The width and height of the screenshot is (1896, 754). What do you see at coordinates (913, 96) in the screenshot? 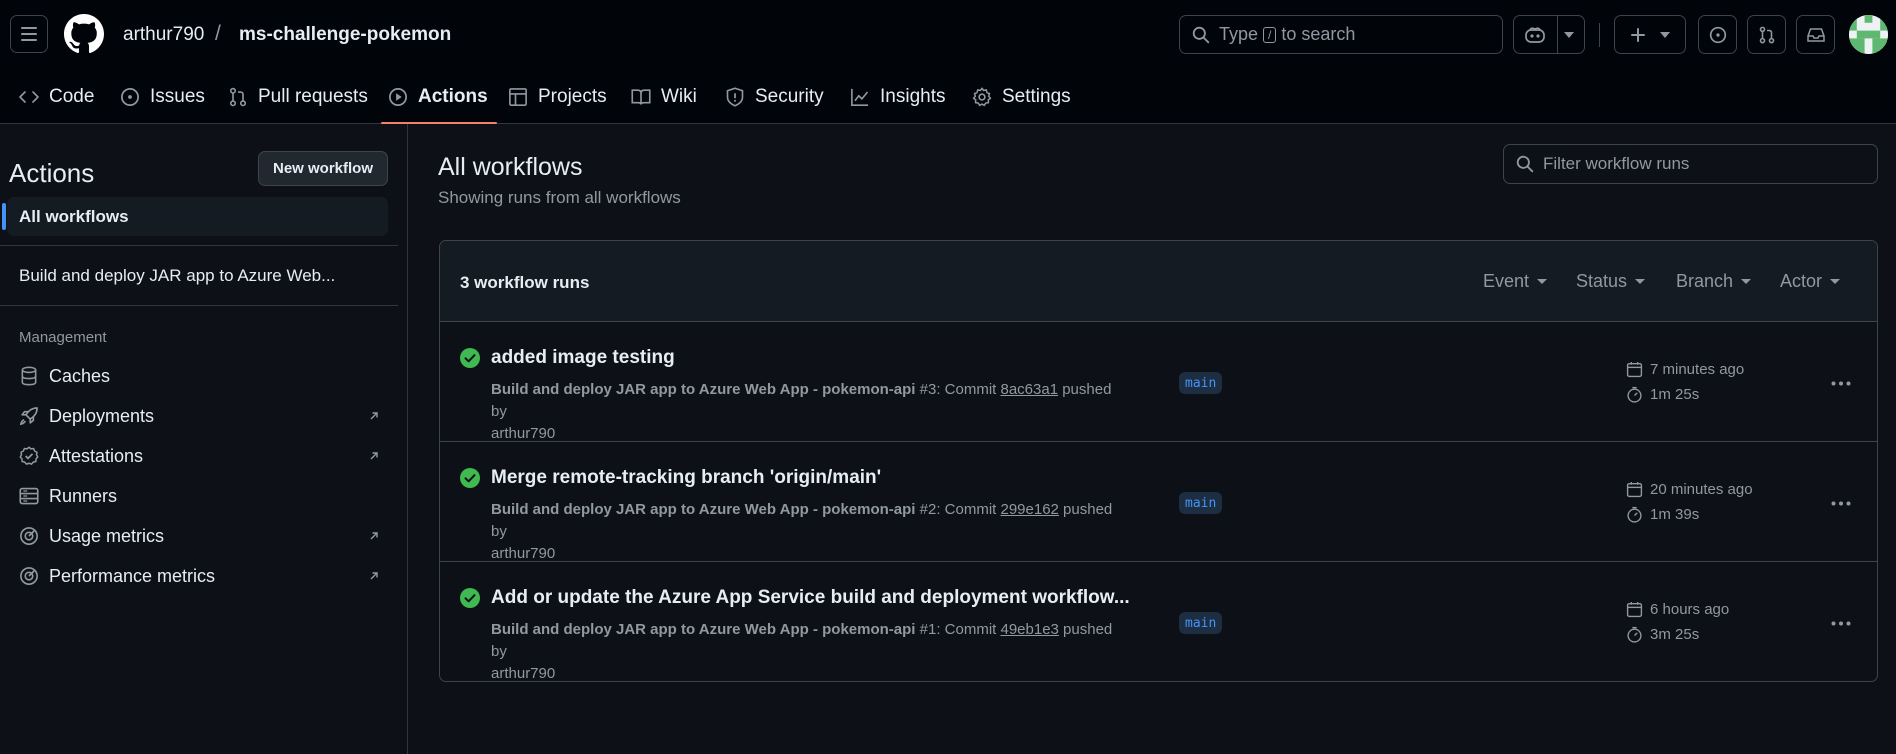
I see `tab-label: Insights` at bounding box center [913, 96].